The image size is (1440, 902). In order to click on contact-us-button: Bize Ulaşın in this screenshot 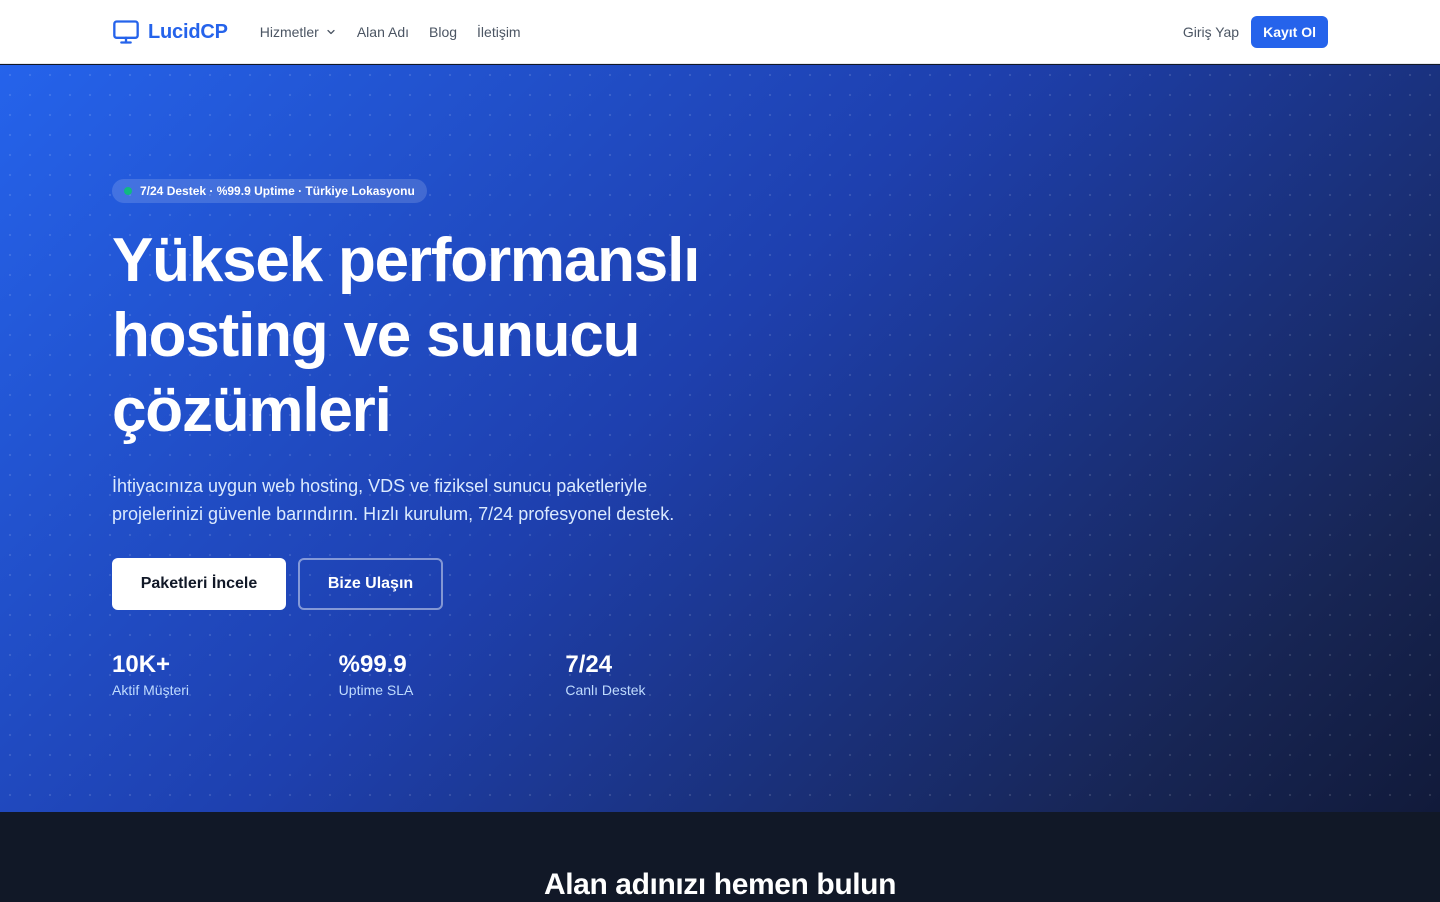, I will do `click(370, 584)`.